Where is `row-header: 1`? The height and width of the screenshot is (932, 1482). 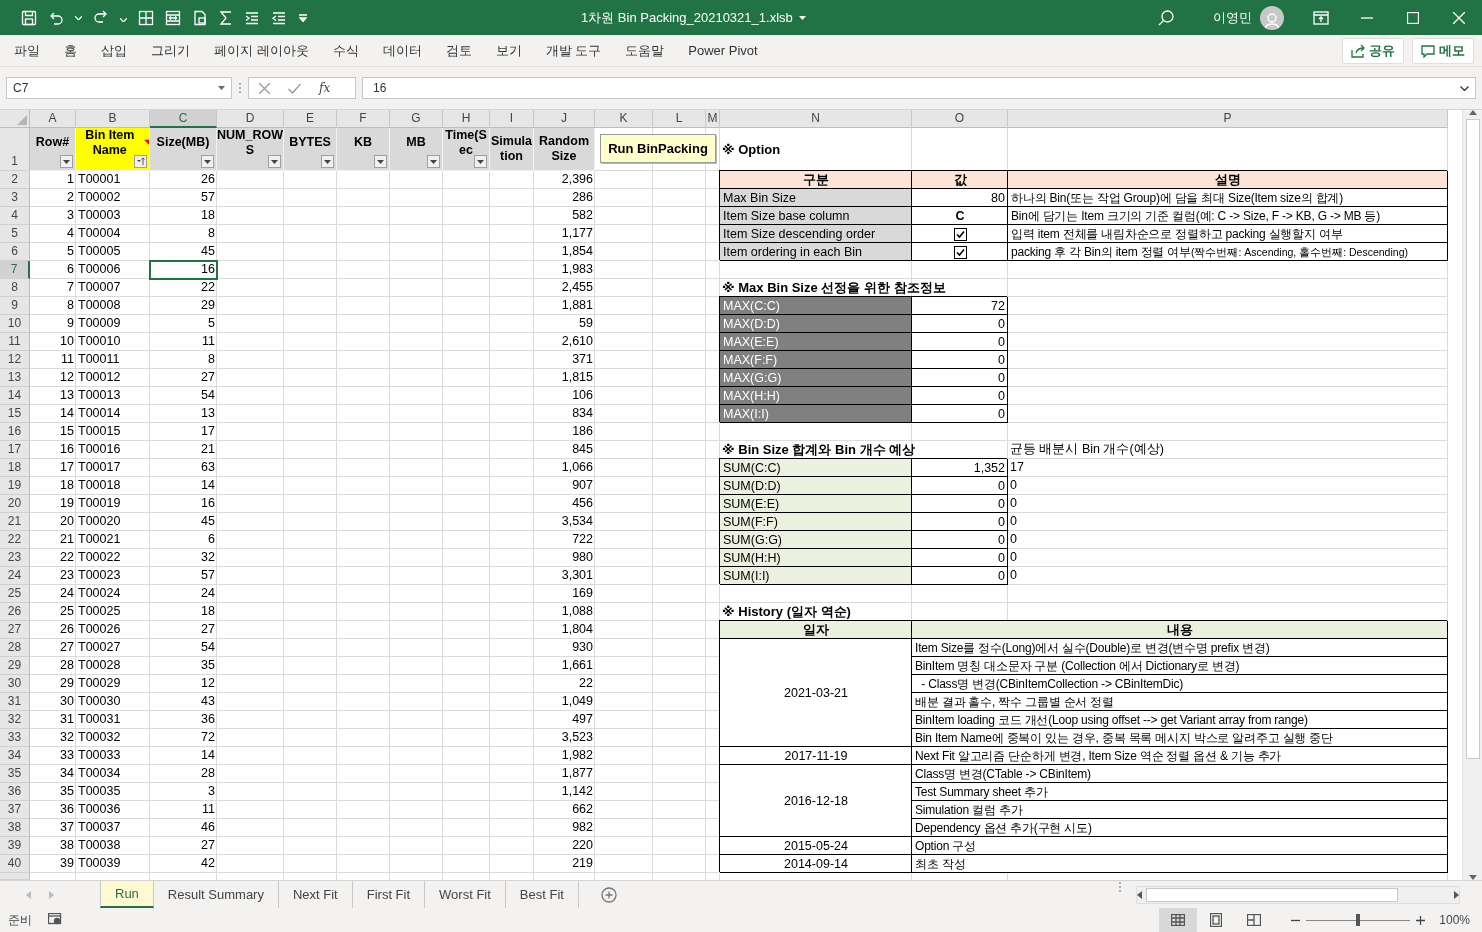
row-header: 1 is located at coordinates (15, 149).